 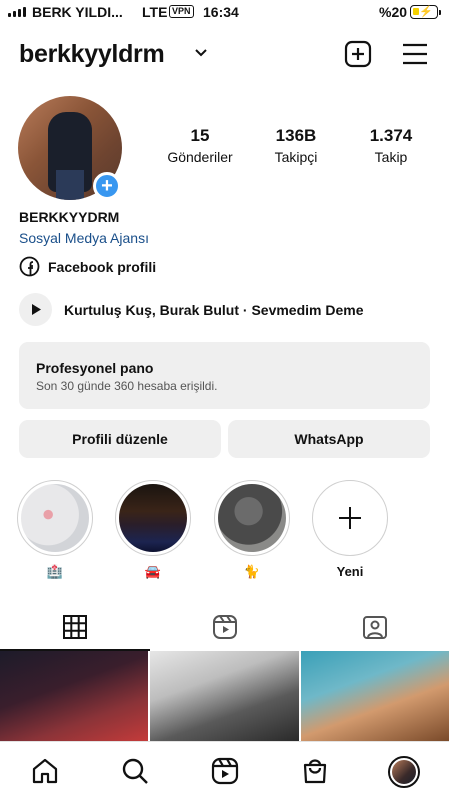 What do you see at coordinates (153, 571) in the screenshot?
I see `highlight-label: 🚘` at bounding box center [153, 571].